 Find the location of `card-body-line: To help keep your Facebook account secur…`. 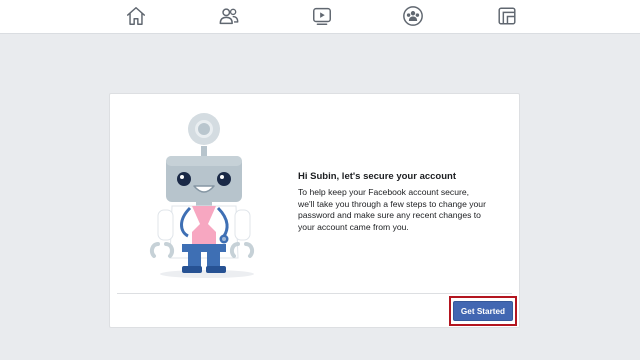

card-body-line: To help keep your Facebook account secur… is located at coordinates (384, 192).